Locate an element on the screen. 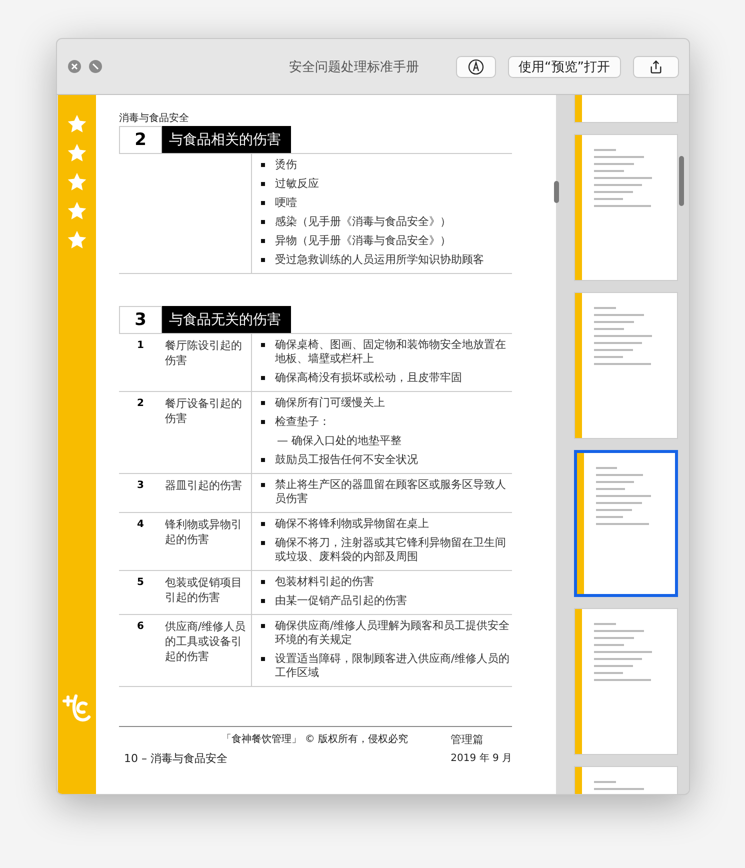 The height and width of the screenshot is (868, 745). copyright-text: 「食神餐饮管理」 © 版权所有，侵权必究 is located at coordinates (314, 739).